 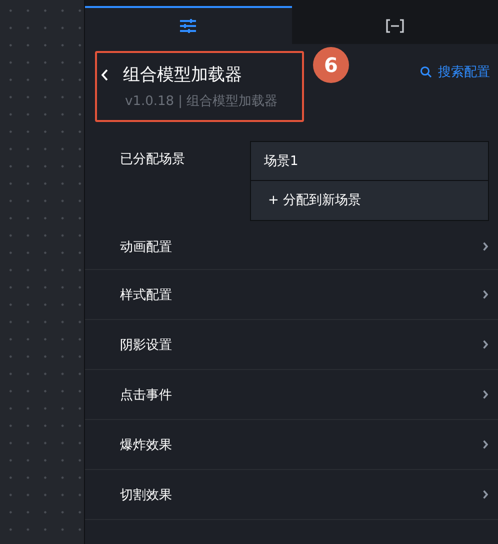 What do you see at coordinates (395, 26) in the screenshot?
I see `bracket-icon` at bounding box center [395, 26].